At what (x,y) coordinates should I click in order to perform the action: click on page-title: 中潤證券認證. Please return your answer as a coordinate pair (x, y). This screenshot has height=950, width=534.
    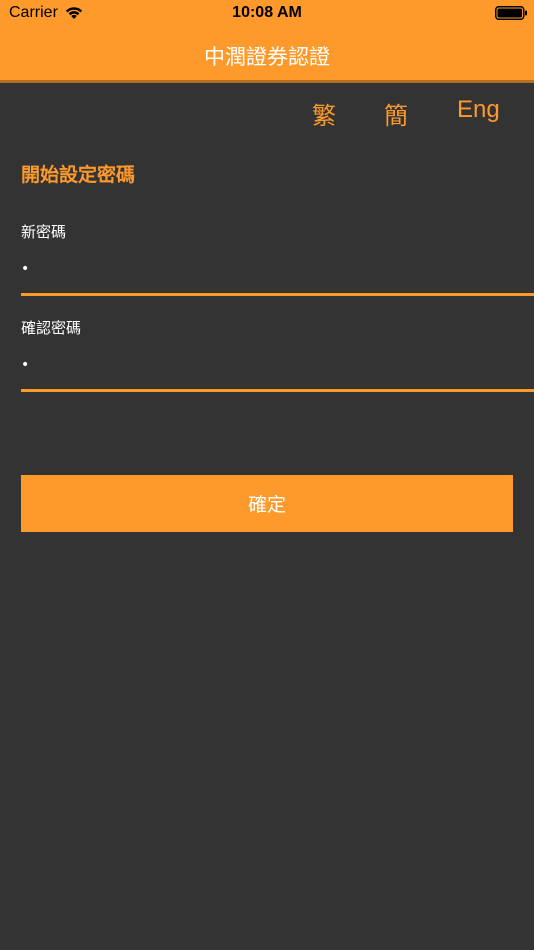
    Looking at the image, I should click on (267, 57).